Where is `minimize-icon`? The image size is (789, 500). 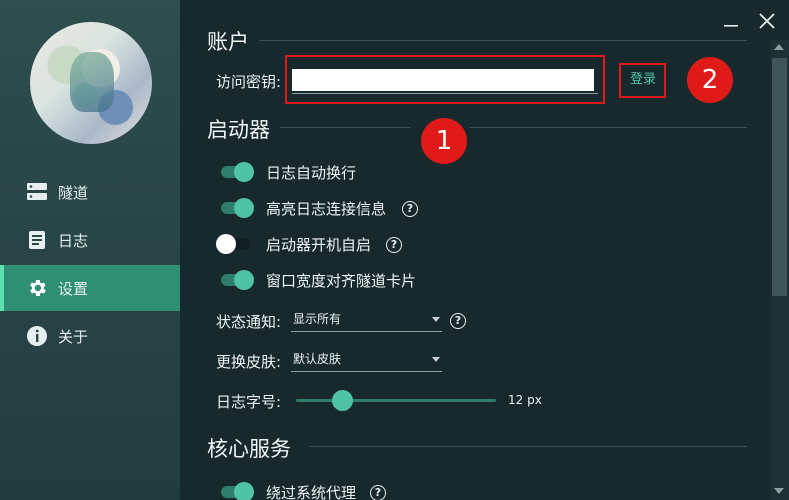 minimize-icon is located at coordinates (731, 26).